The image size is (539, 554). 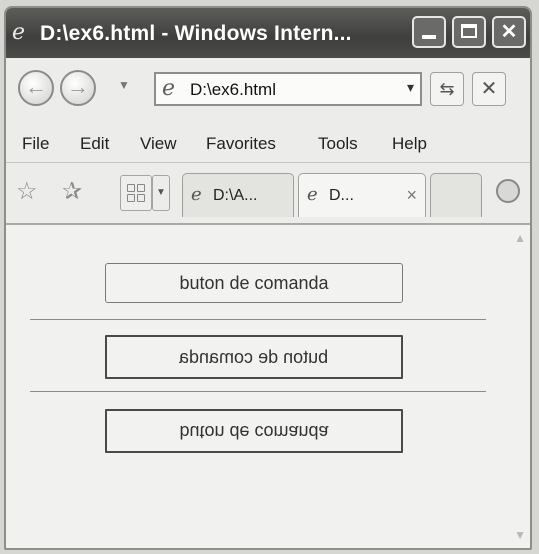 I want to click on tab-bar: ☆ ✰ ▼ e D:\A... e D... ×, so click(x=268, y=194).